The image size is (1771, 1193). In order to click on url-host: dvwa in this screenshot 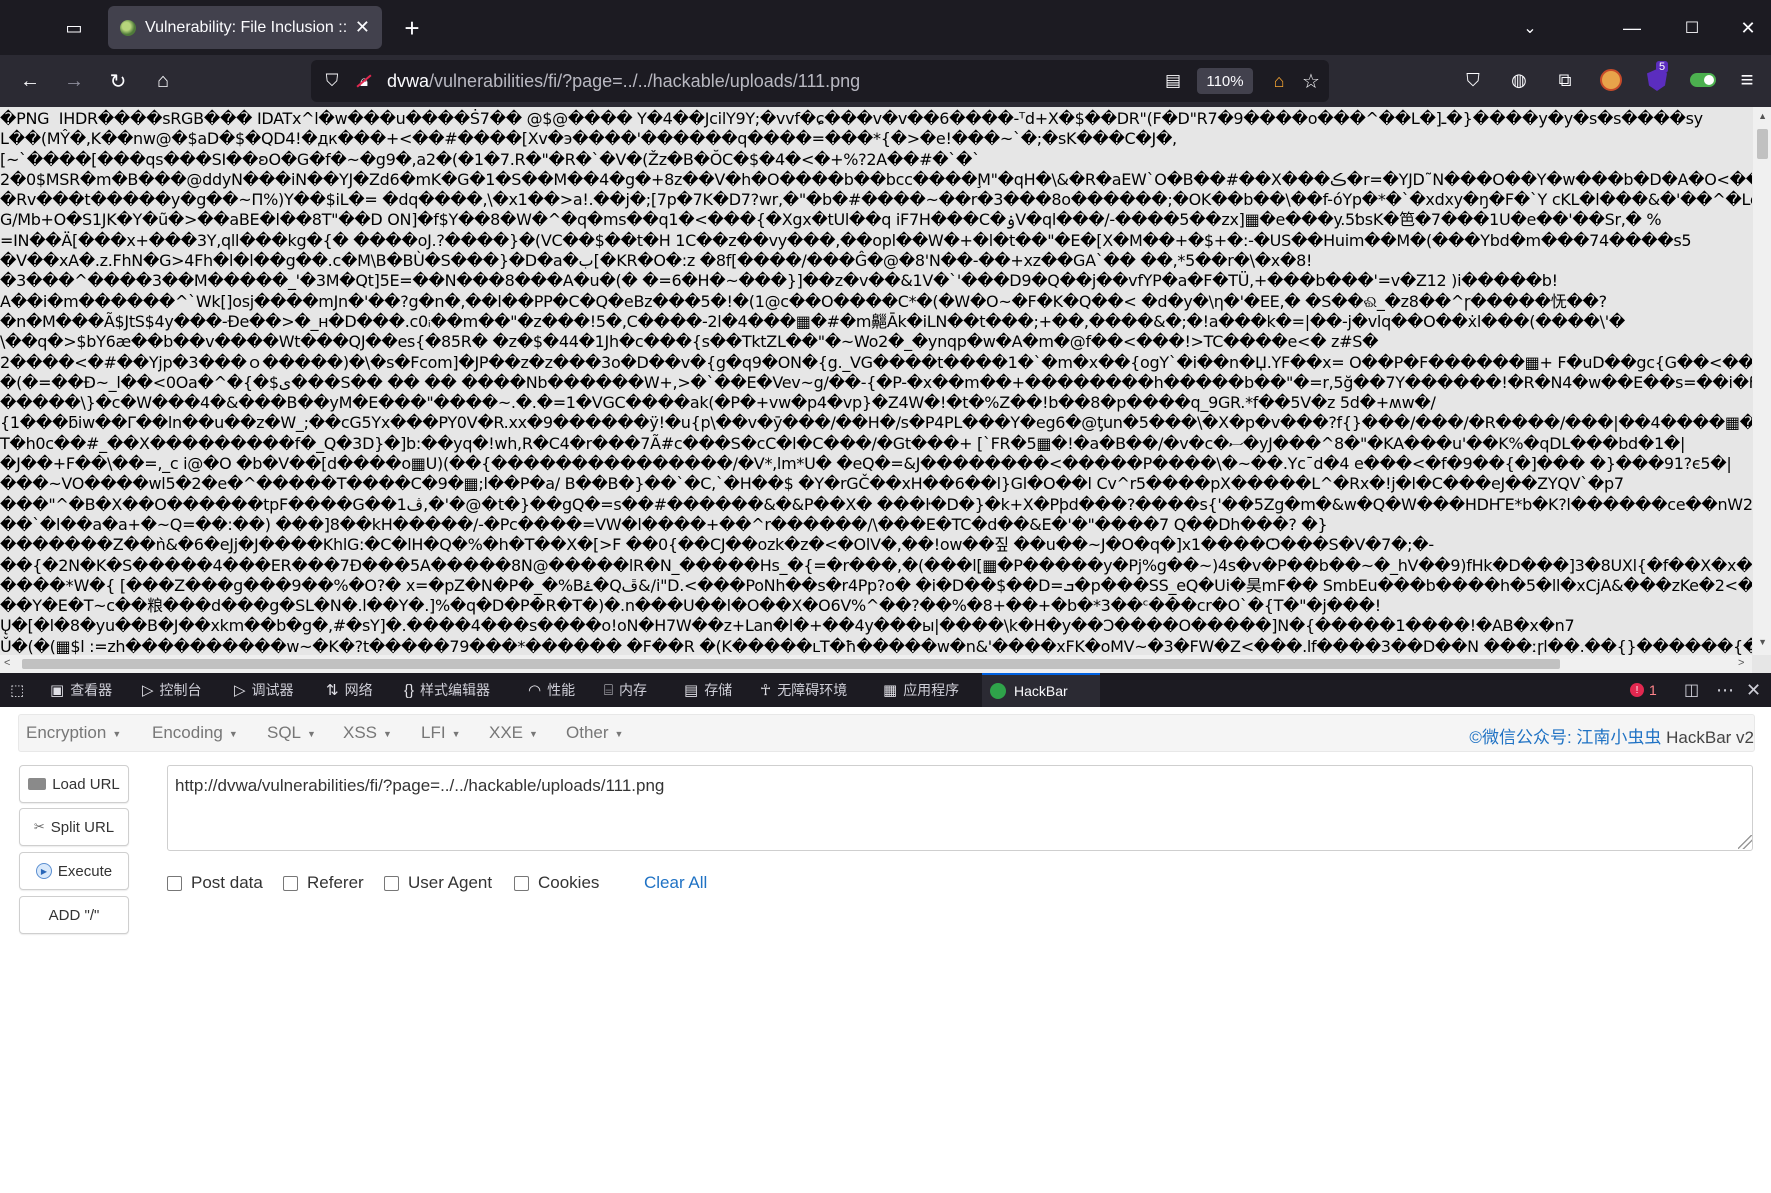, I will do `click(408, 81)`.